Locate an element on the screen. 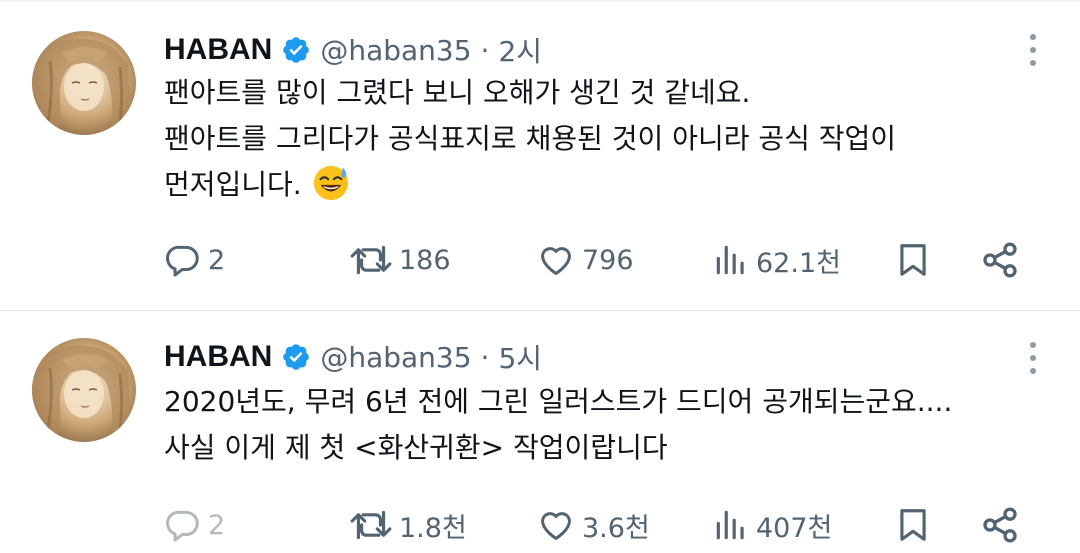  timestamp: 2시 is located at coordinates (520, 50).